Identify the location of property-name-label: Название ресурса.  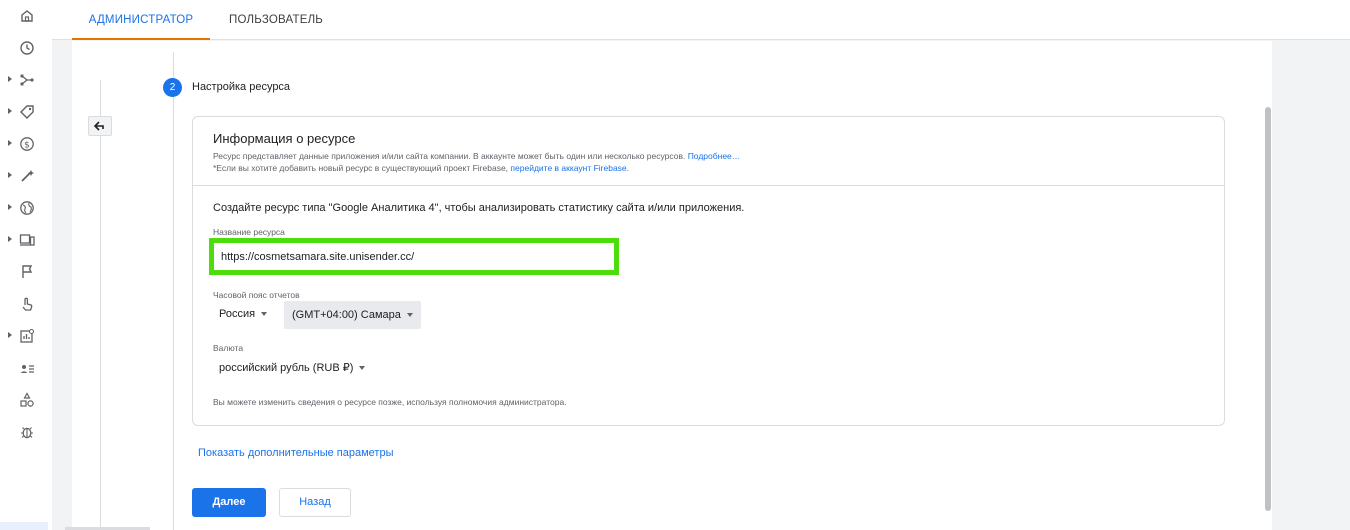
(249, 232).